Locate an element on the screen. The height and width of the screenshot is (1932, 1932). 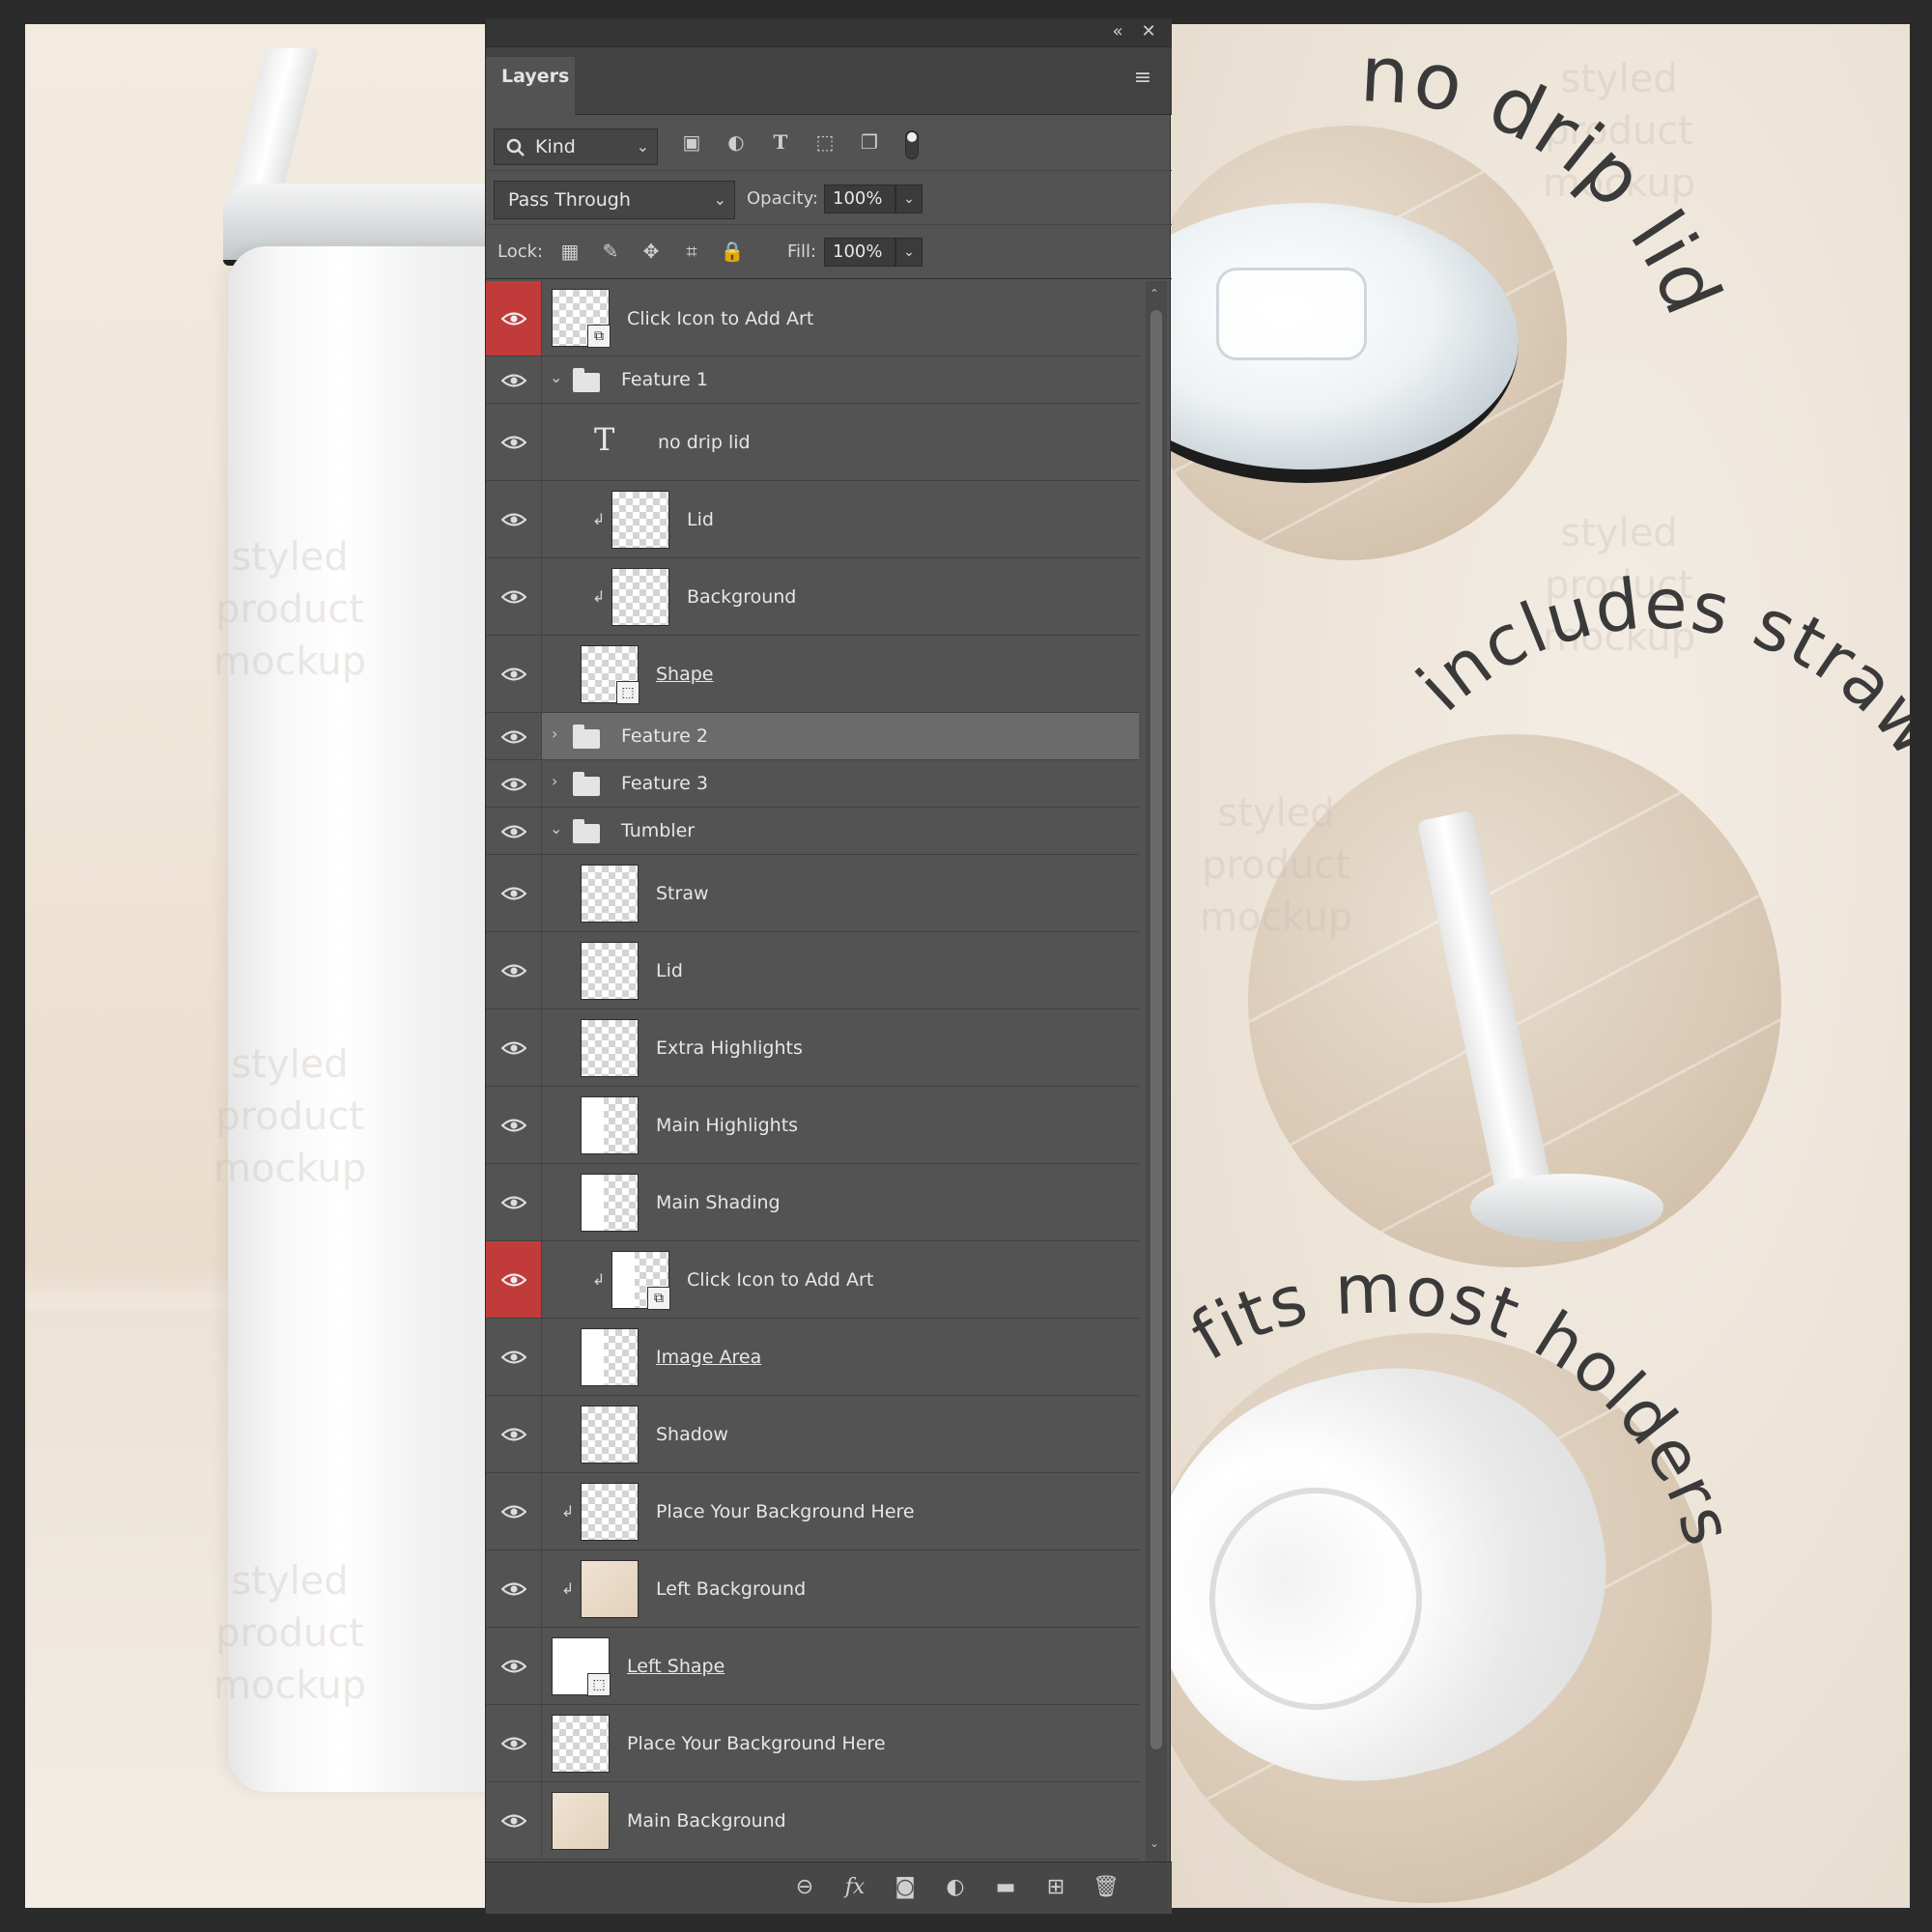
layer-row: ↲ ⧉ Click Icon to Add Art is located at coordinates (812, 1280).